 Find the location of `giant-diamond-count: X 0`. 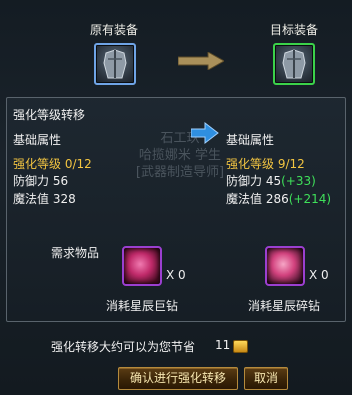

giant-diamond-count: X 0 is located at coordinates (176, 275).